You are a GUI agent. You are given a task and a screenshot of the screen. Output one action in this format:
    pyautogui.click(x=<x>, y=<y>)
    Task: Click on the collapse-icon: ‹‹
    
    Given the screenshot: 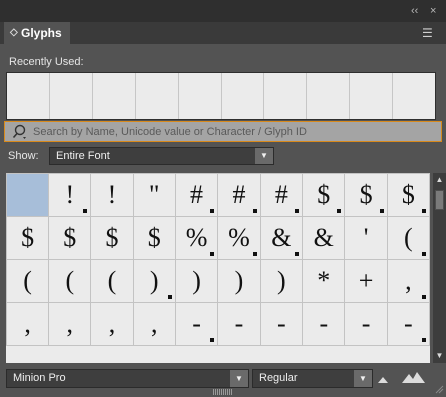 What is the action you would take?
    pyautogui.click(x=414, y=11)
    